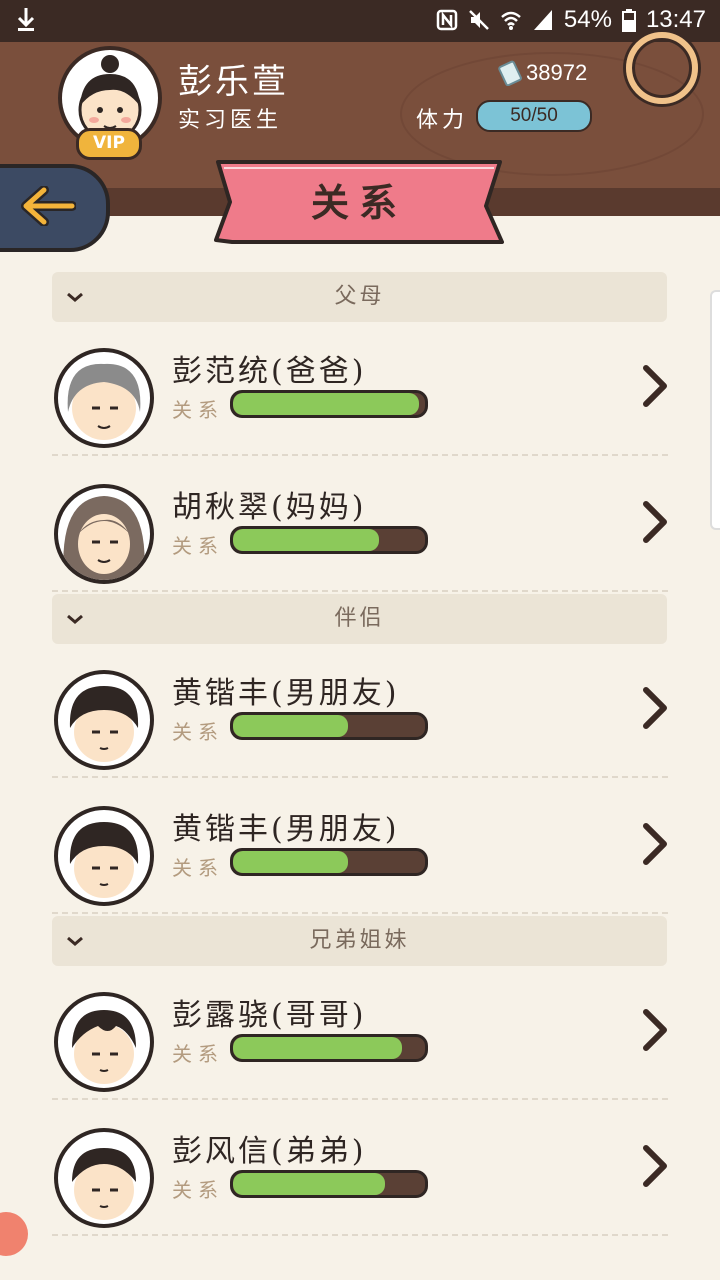 Image resolution: width=720 pixels, height=1280 pixels. Describe the element at coordinates (557, 72) in the screenshot. I see `money-value: 38972` at that location.